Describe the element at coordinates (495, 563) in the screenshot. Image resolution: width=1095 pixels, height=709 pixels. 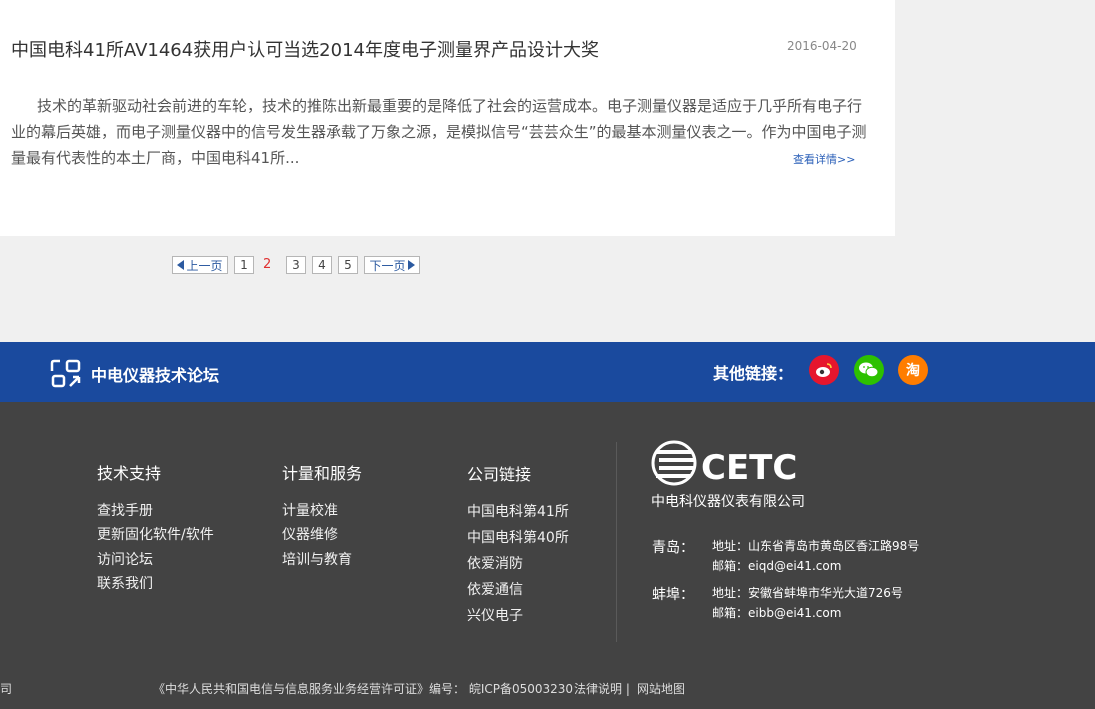
I see `footer-link-fire: 依爱消防` at that location.